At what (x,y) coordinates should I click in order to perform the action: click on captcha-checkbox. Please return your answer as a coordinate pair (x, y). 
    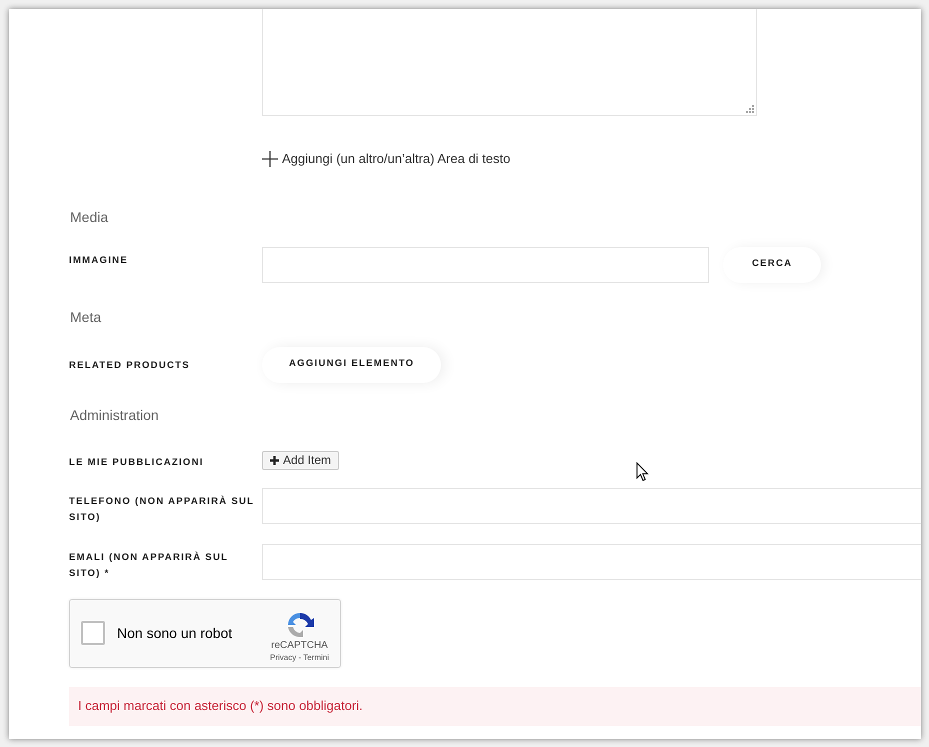
    Looking at the image, I should click on (93, 633).